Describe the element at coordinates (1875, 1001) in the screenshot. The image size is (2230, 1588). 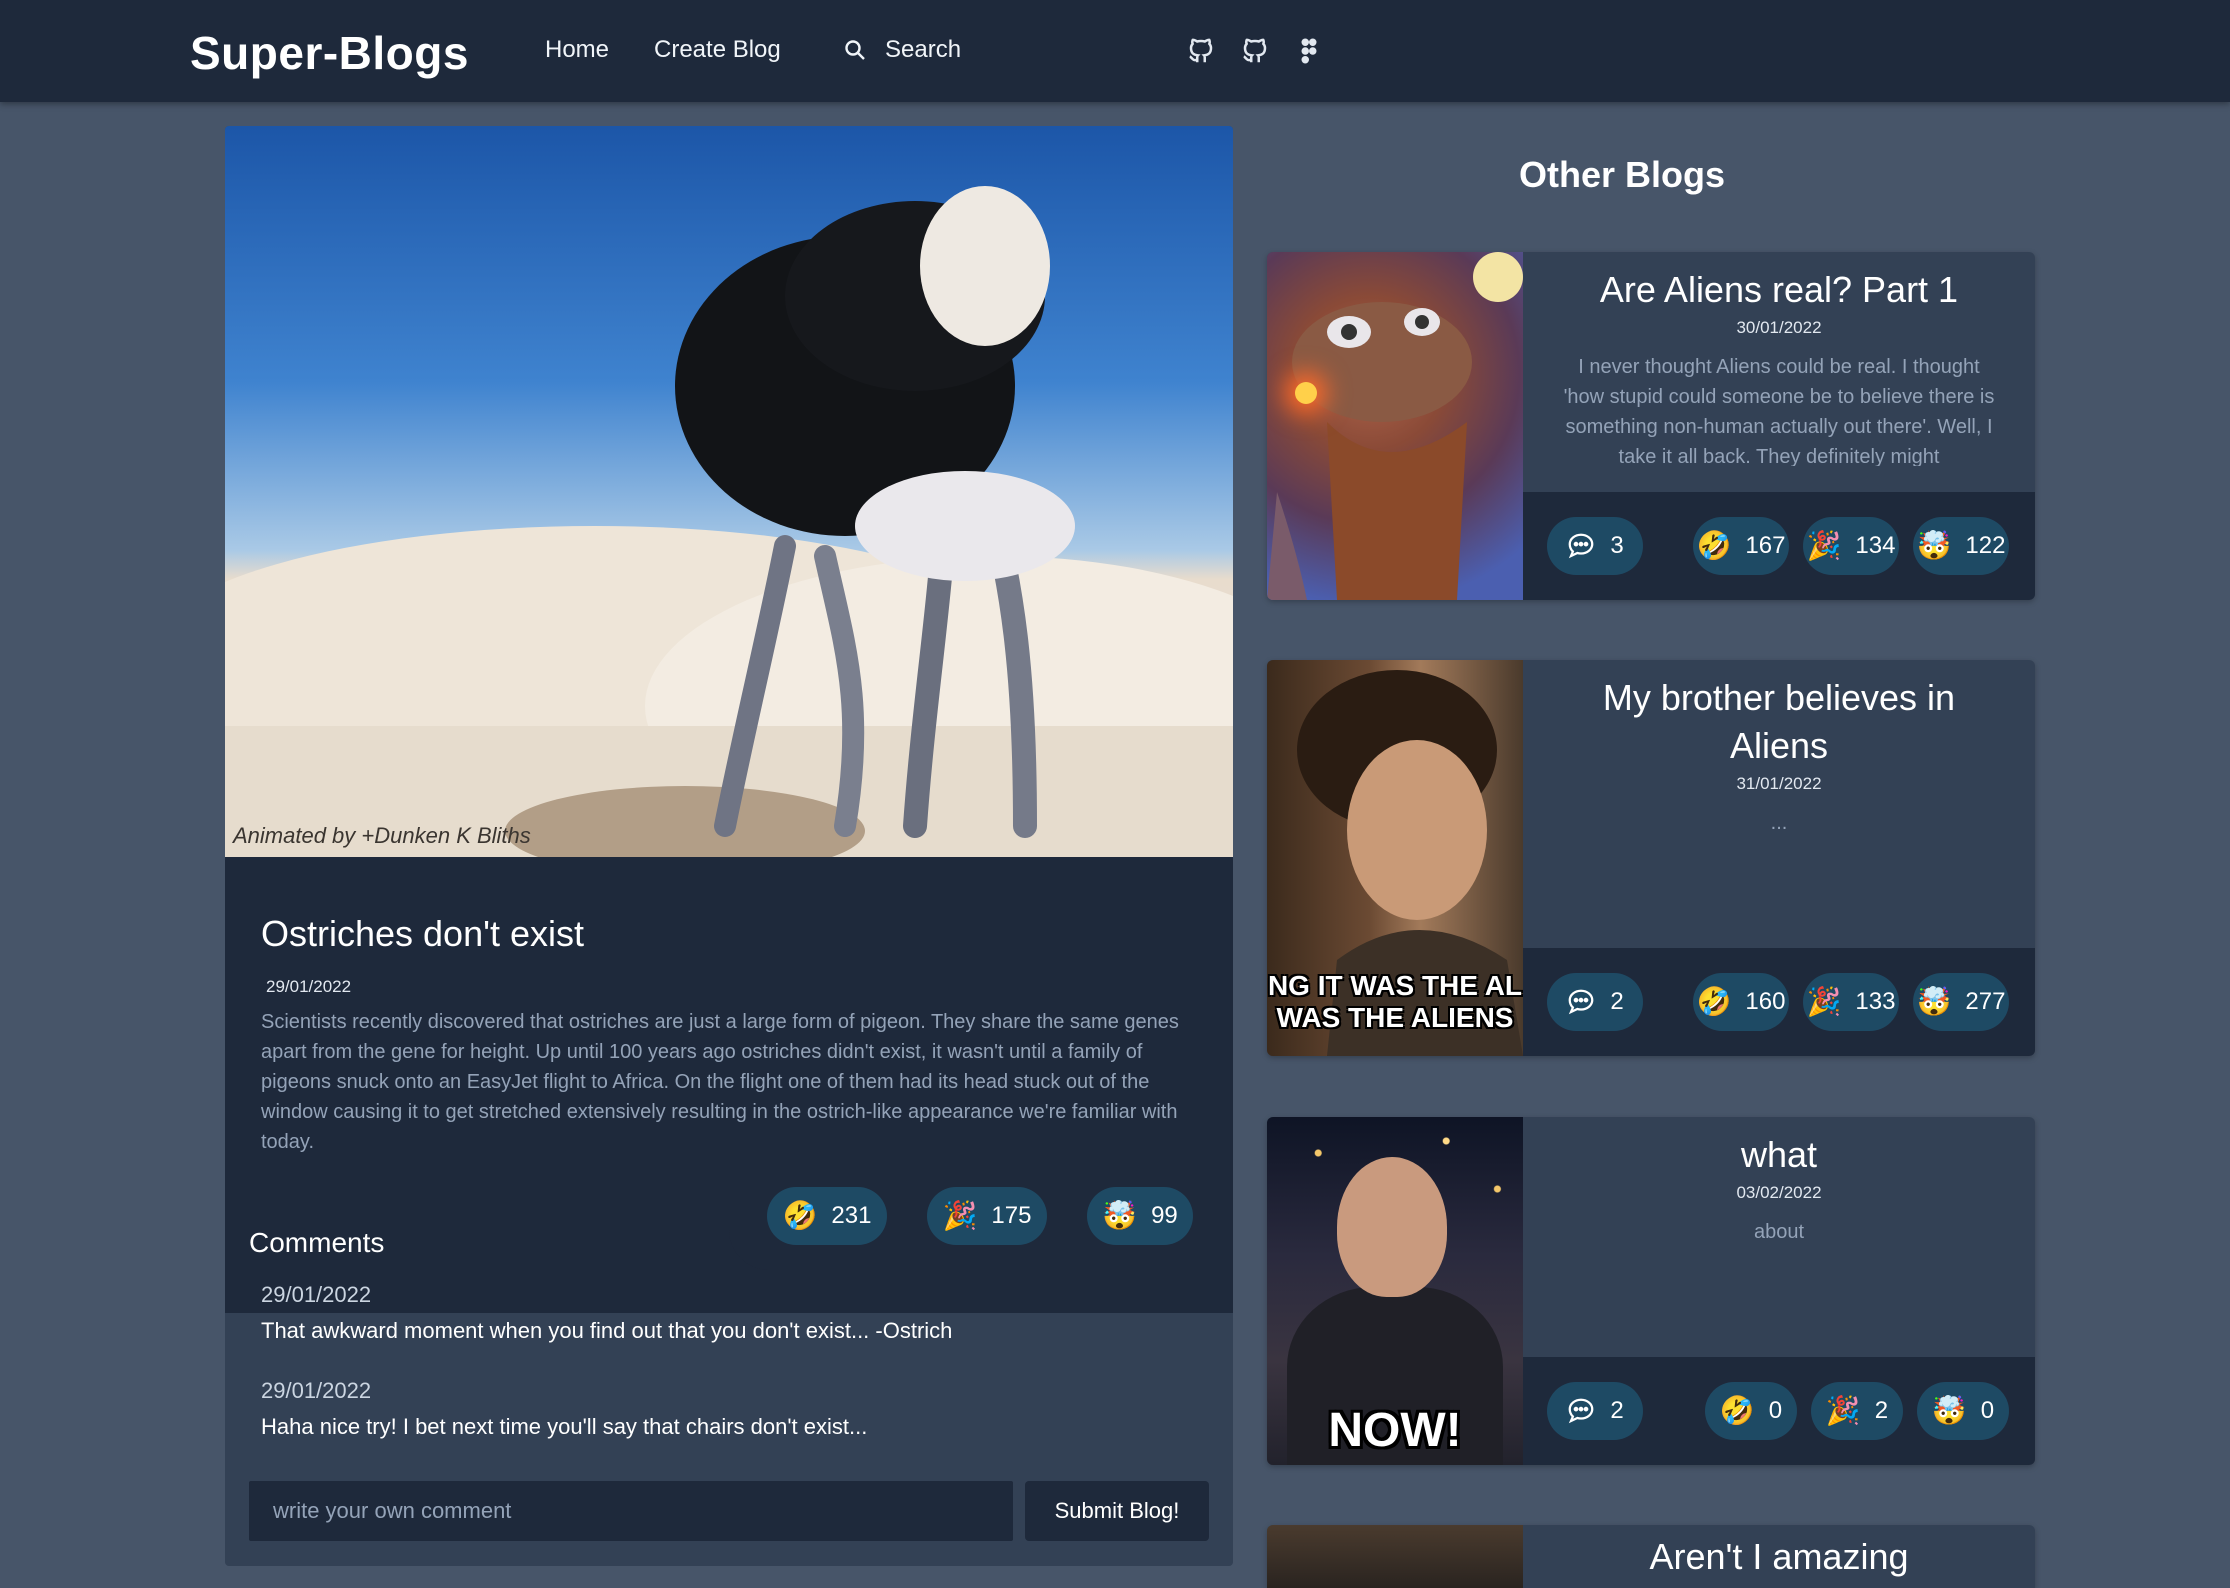
I see `reaction-count: 133` at that location.